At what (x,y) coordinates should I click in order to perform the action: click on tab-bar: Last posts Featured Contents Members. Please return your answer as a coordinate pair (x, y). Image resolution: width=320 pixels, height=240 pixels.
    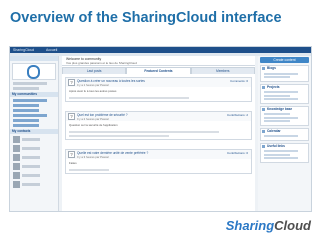
    Looking at the image, I should click on (158, 70).